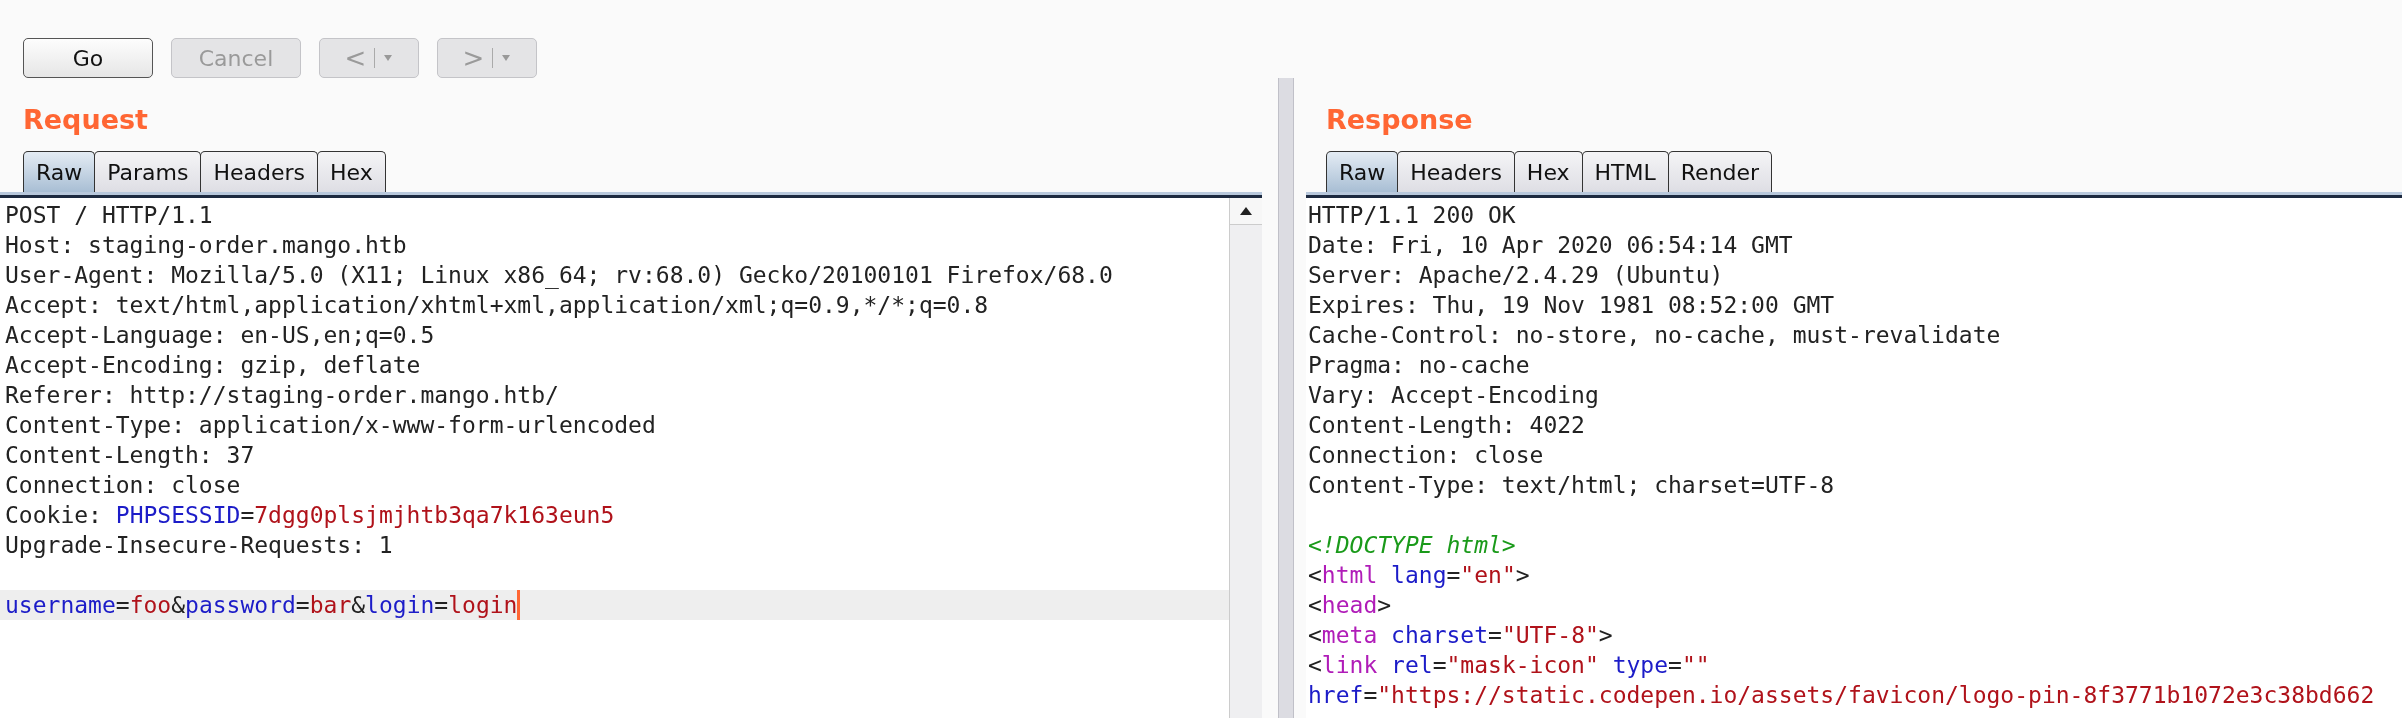 This screenshot has height=718, width=2402. I want to click on code-line: <!DOCTYPE html>, so click(1411, 545).